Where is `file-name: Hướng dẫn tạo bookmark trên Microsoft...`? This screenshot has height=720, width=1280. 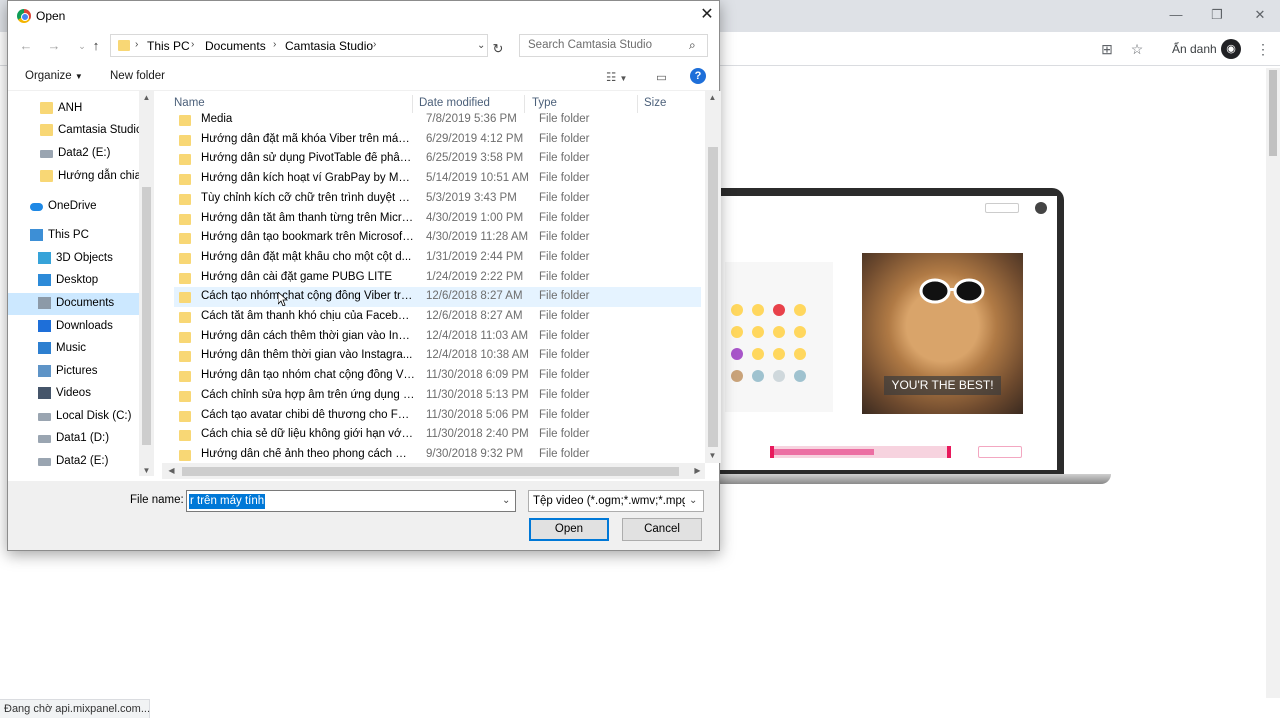
file-name: Hướng dẫn tạo bookmark trên Microsoft... is located at coordinates (308, 237).